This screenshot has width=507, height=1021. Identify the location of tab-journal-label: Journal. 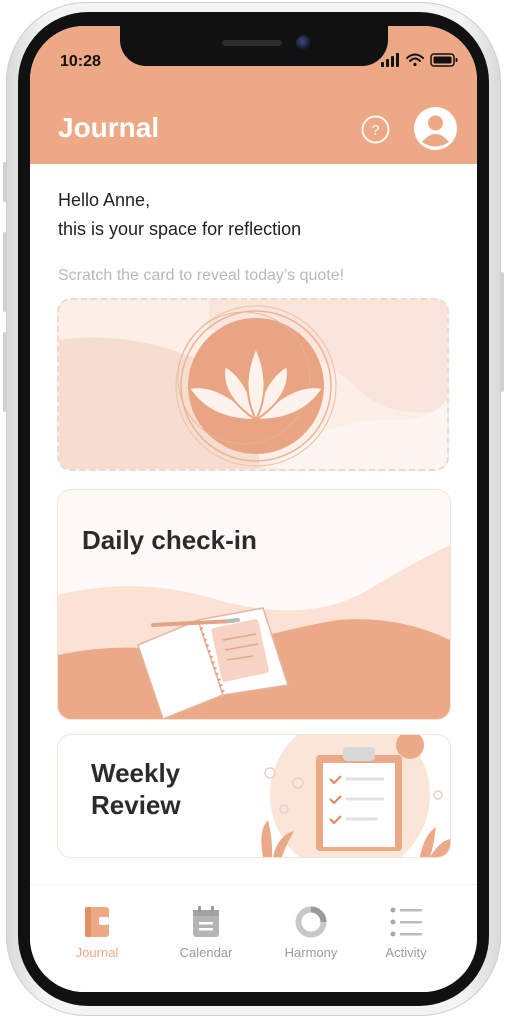
(97, 952).